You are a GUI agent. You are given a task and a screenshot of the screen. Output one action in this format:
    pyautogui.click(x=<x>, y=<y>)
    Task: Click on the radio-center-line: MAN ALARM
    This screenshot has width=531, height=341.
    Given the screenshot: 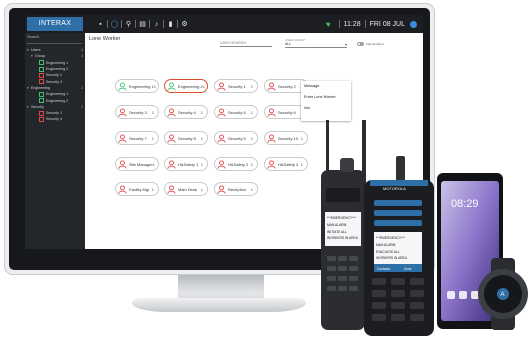 What is the action you would take?
    pyautogui.click(x=386, y=245)
    